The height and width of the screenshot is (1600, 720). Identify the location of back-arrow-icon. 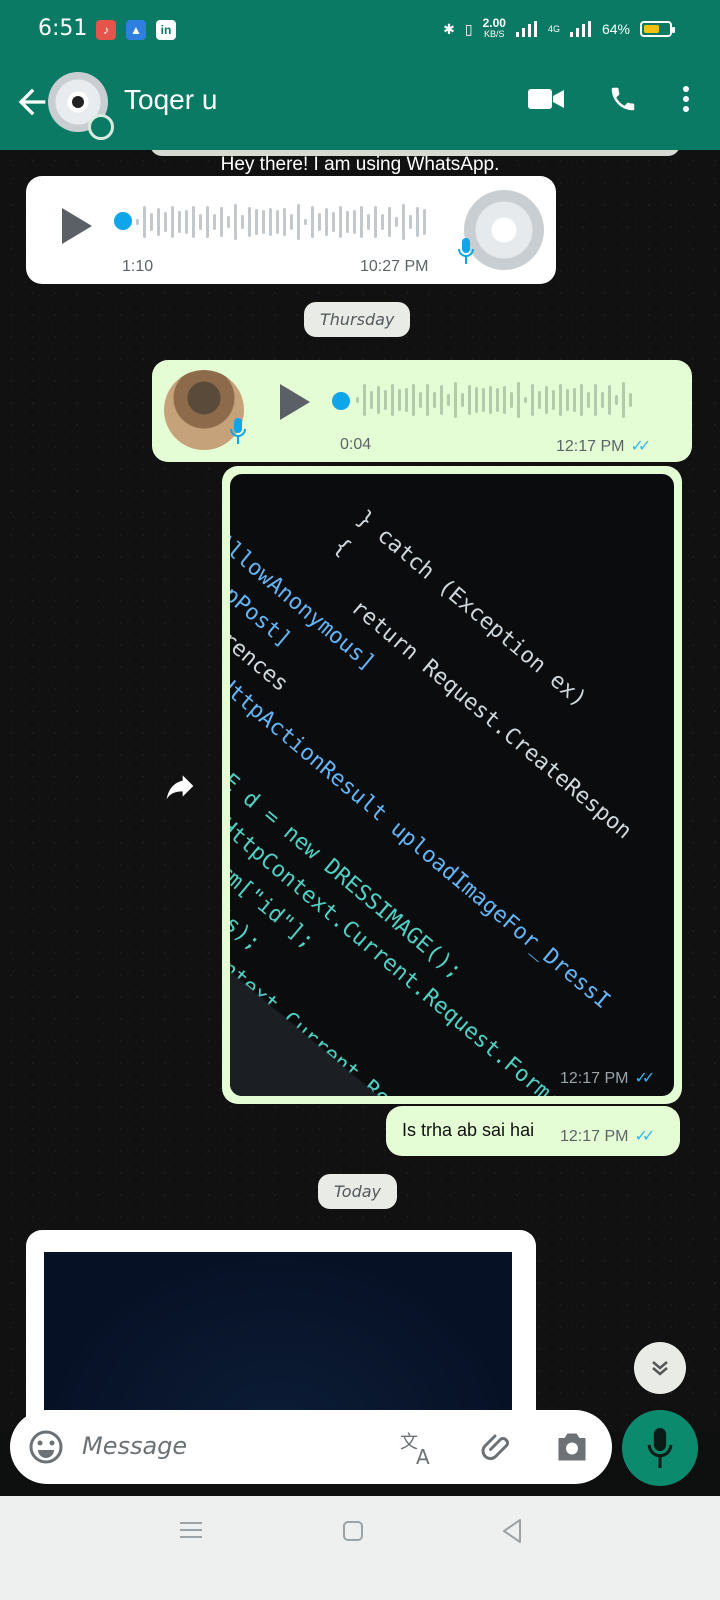
(32, 102).